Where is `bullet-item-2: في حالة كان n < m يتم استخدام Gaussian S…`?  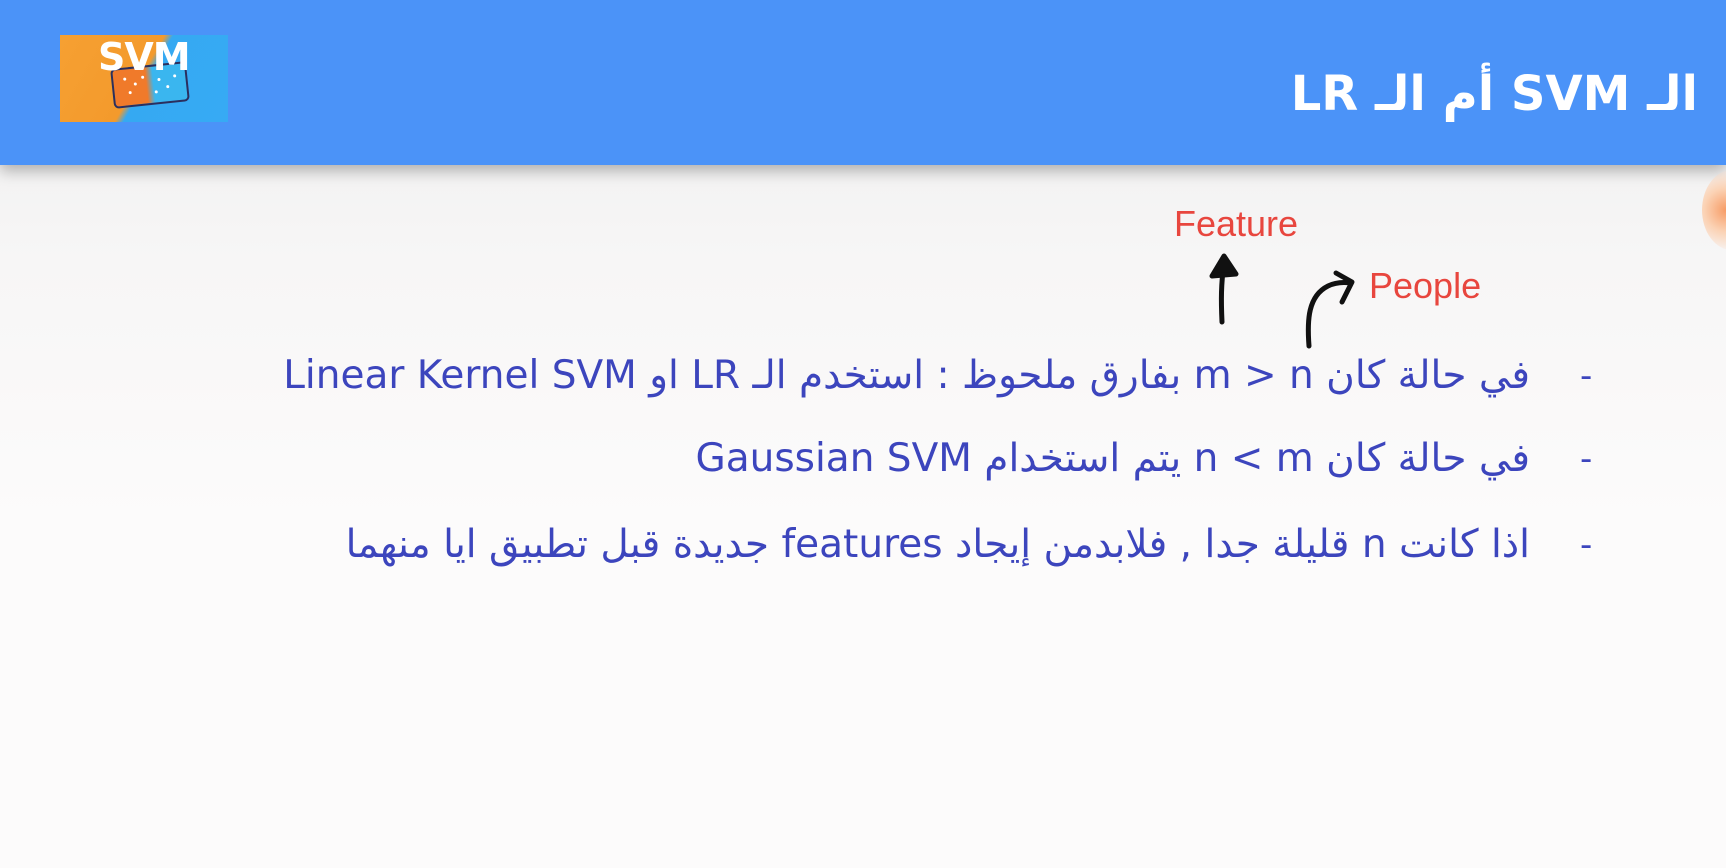 bullet-item-2: في حالة كان n < m يتم استخدام Gaussian S… is located at coordinates (1112, 458).